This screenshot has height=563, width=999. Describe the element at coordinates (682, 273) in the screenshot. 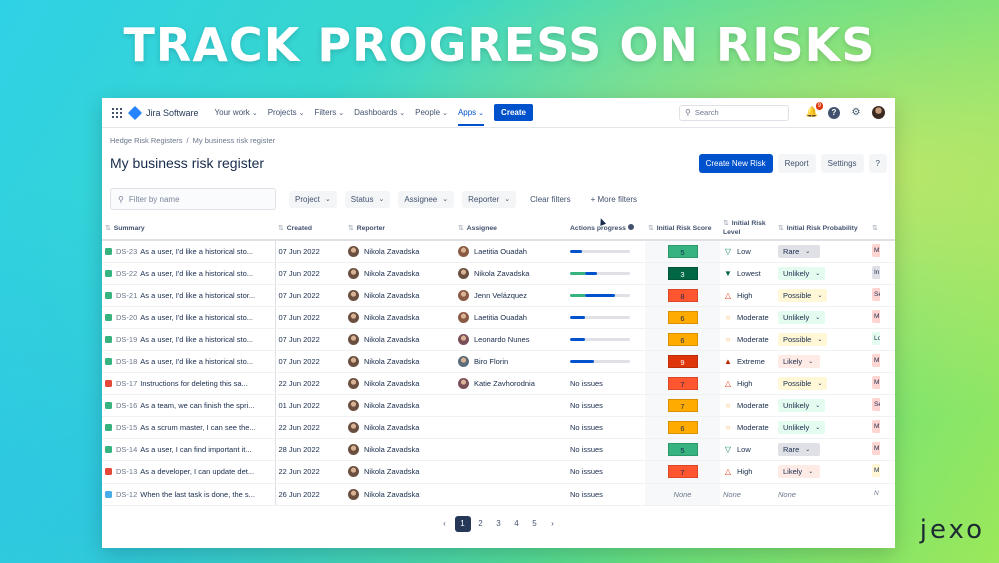

I see `risk-score-badge: 3` at that location.